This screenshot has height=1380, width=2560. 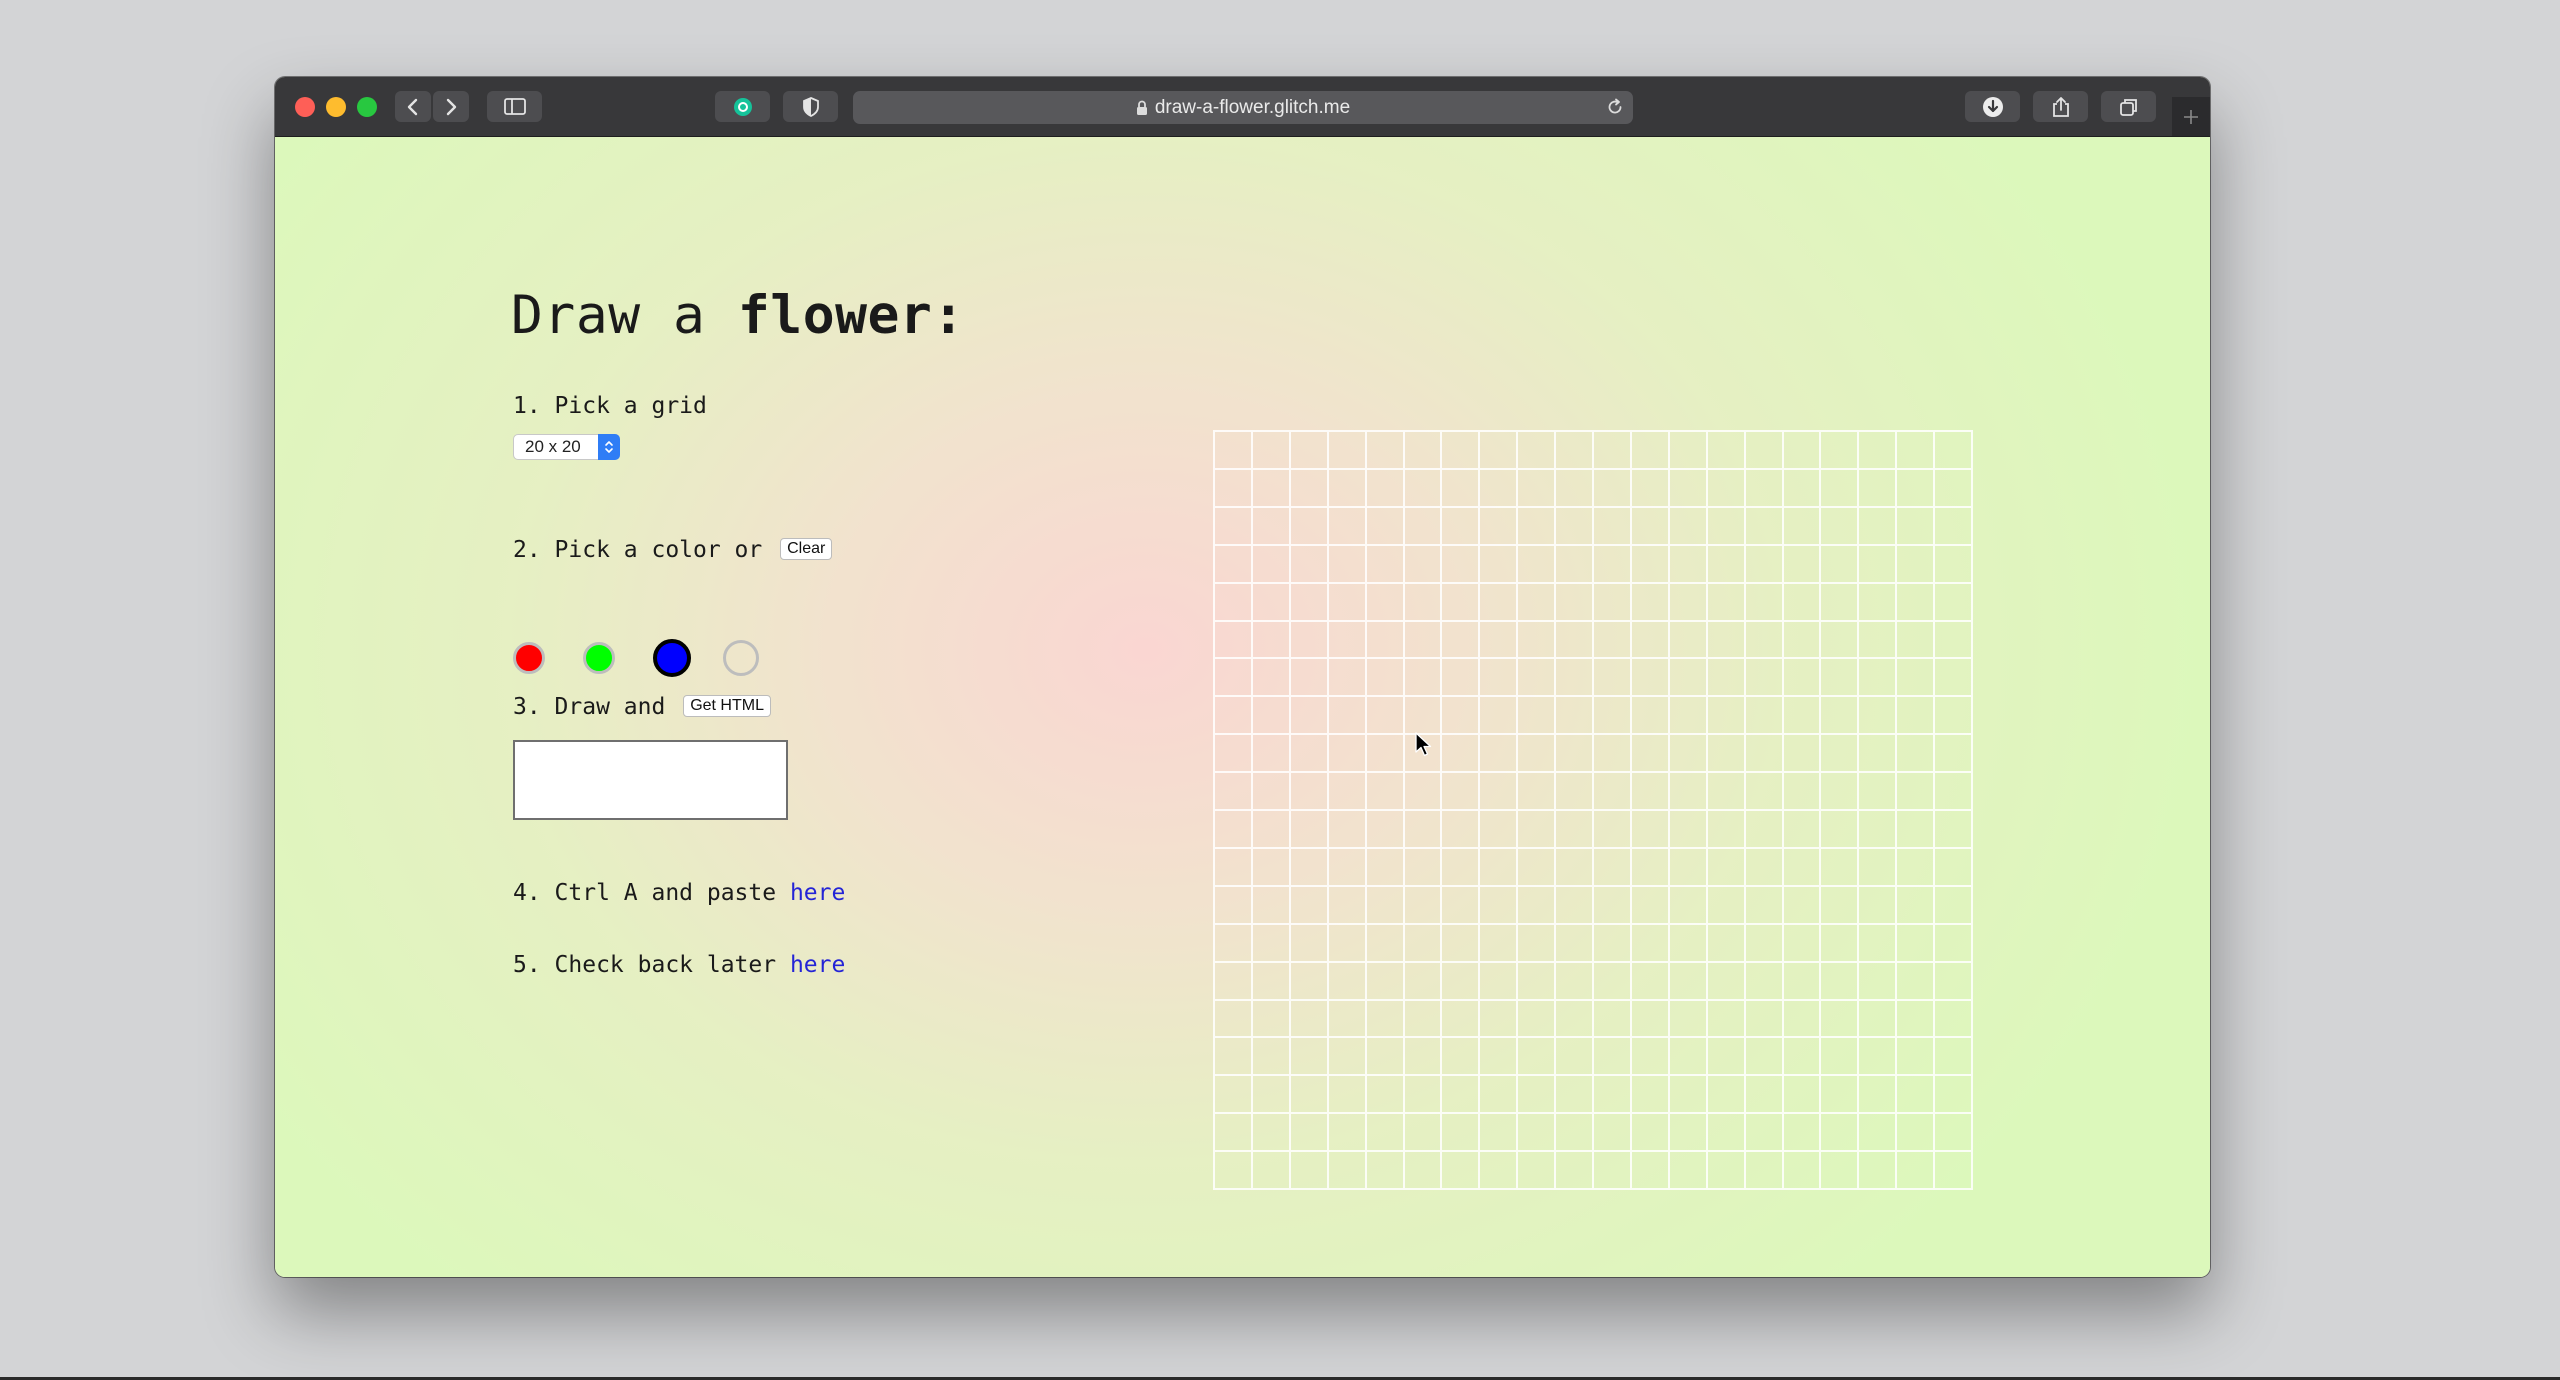 I want to click on color-swatch-eraser, so click(x=741, y=658).